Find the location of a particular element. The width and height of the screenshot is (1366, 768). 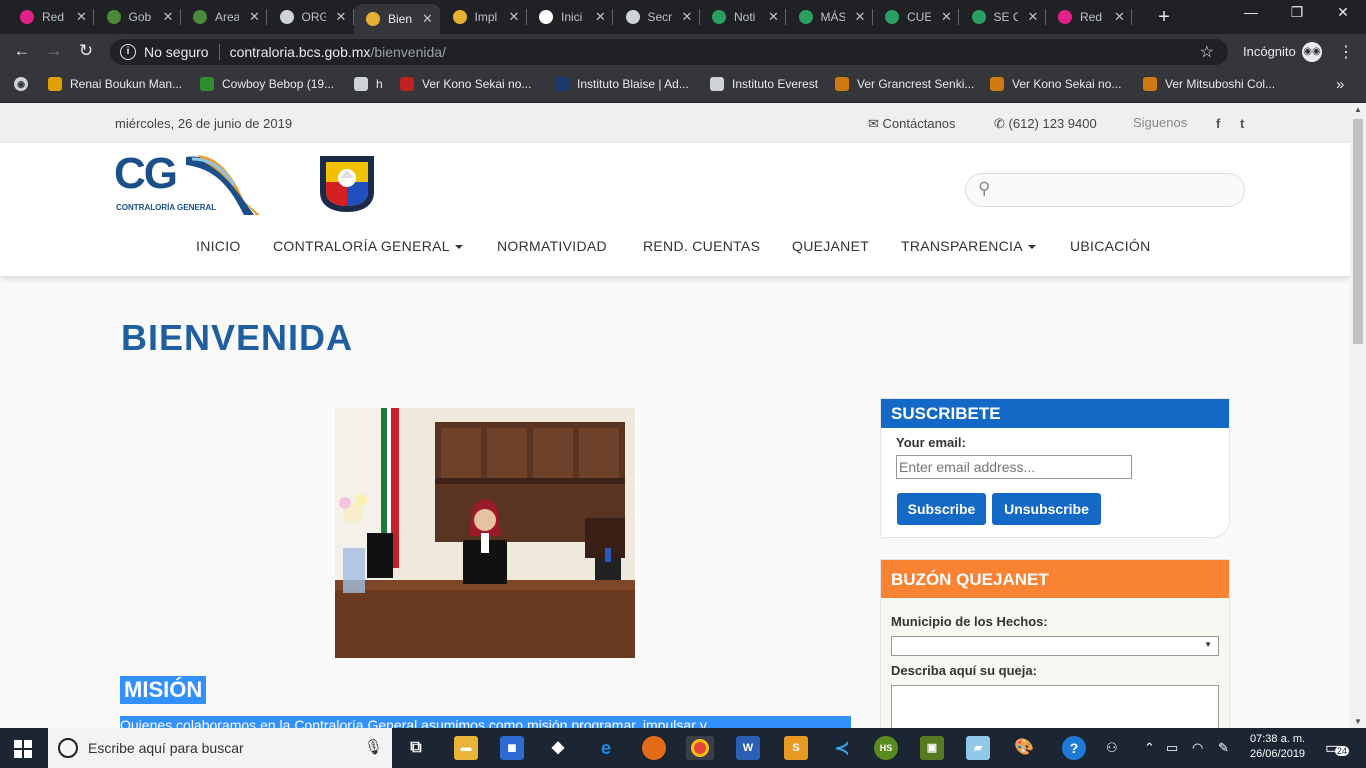

nav-item-transparencia: TRANSPARENCIA is located at coordinates (968, 246).